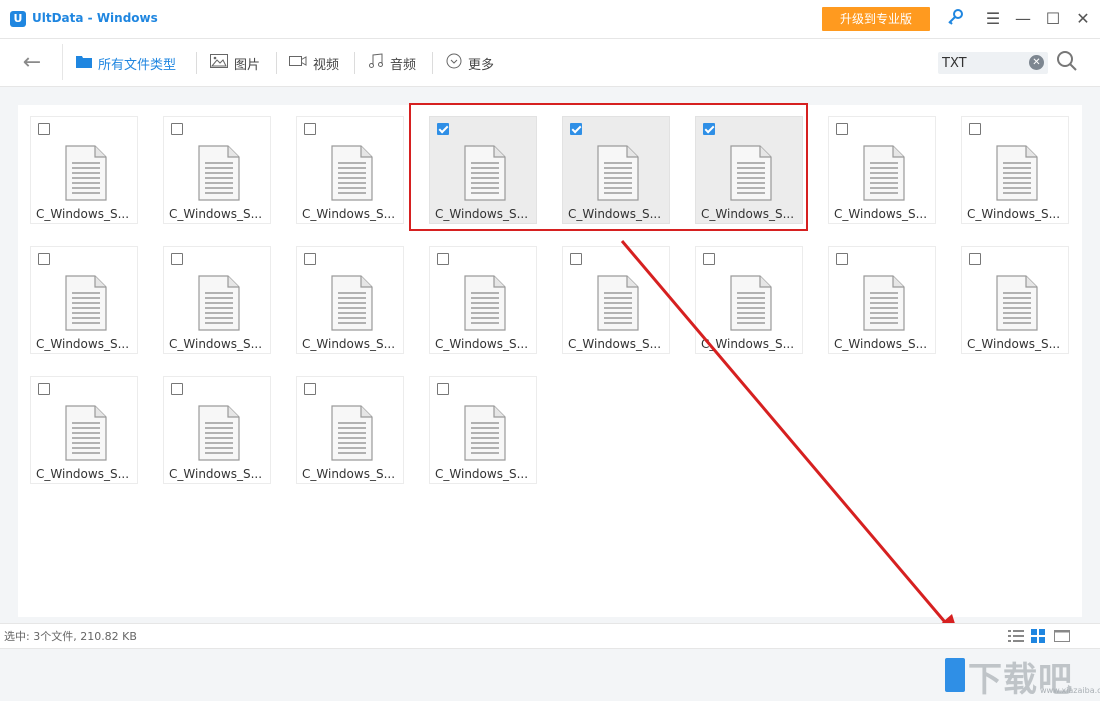 The width and height of the screenshot is (1100, 701). Describe the element at coordinates (137, 65) in the screenshot. I see `tab-label: 所有文件类型` at that location.